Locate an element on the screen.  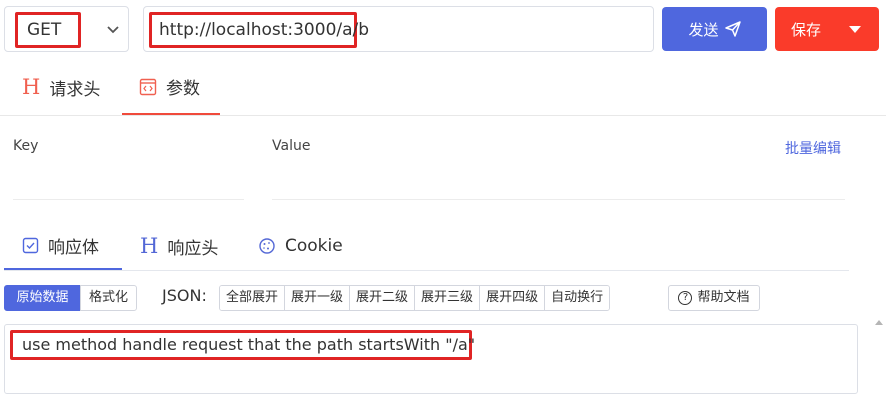
request-tabs: H 请求头 参数 is located at coordinates (443, 88).